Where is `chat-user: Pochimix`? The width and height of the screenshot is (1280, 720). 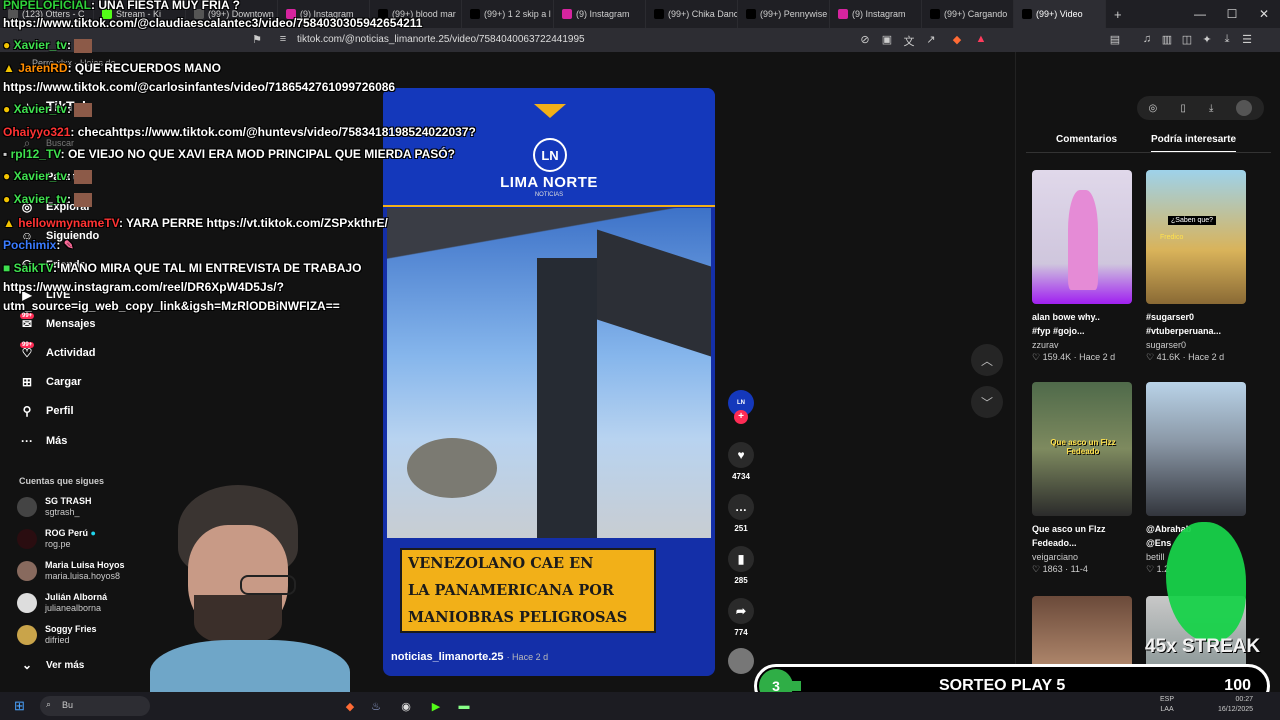
chat-user: Pochimix is located at coordinates (30, 245).